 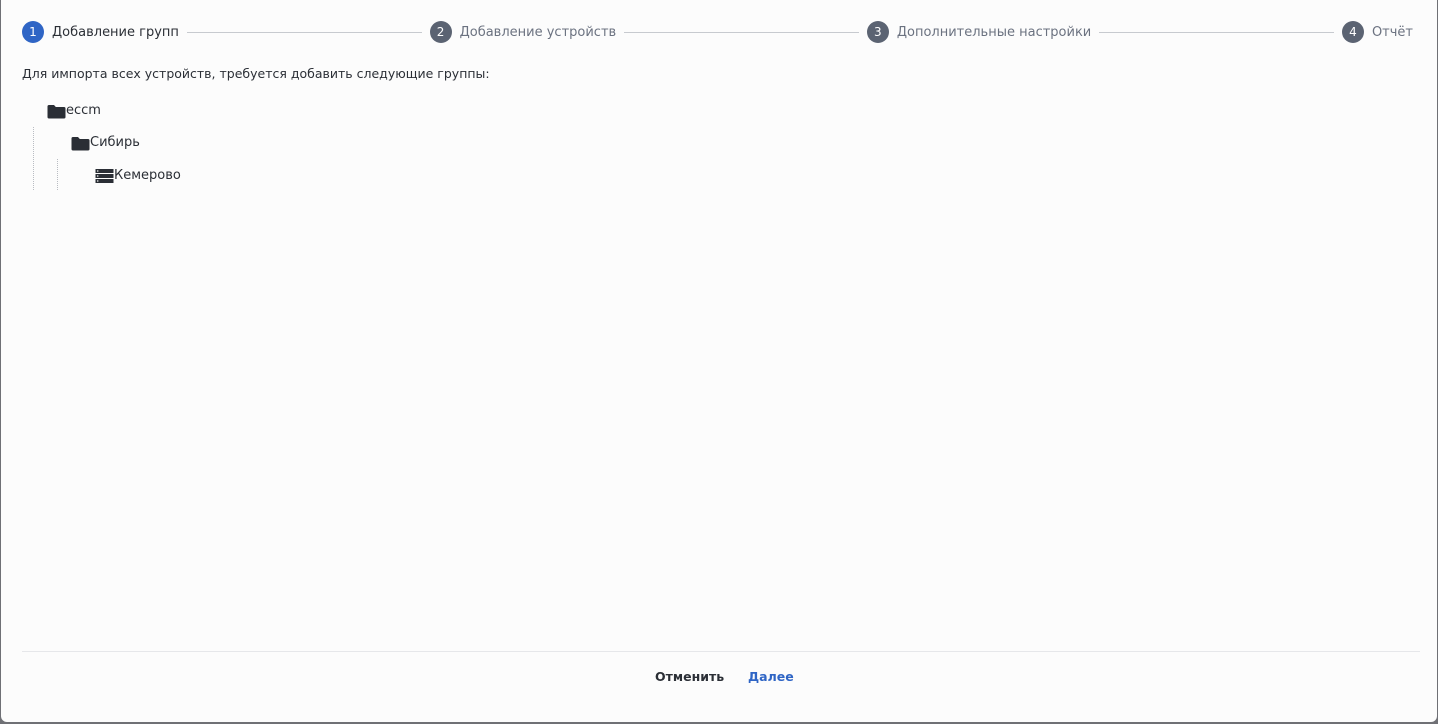 I want to click on step-label: Дополнительные настройки, so click(x=994, y=32).